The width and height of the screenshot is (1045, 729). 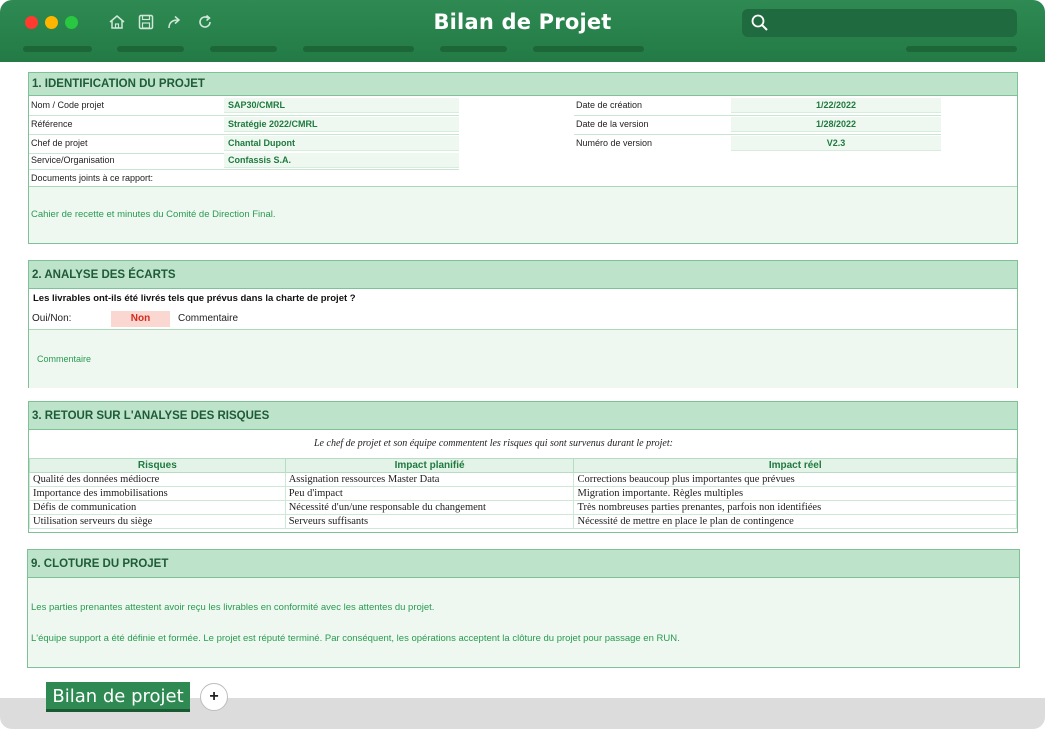 I want to click on table-cell: Défis de communication, so click(x=157, y=507).